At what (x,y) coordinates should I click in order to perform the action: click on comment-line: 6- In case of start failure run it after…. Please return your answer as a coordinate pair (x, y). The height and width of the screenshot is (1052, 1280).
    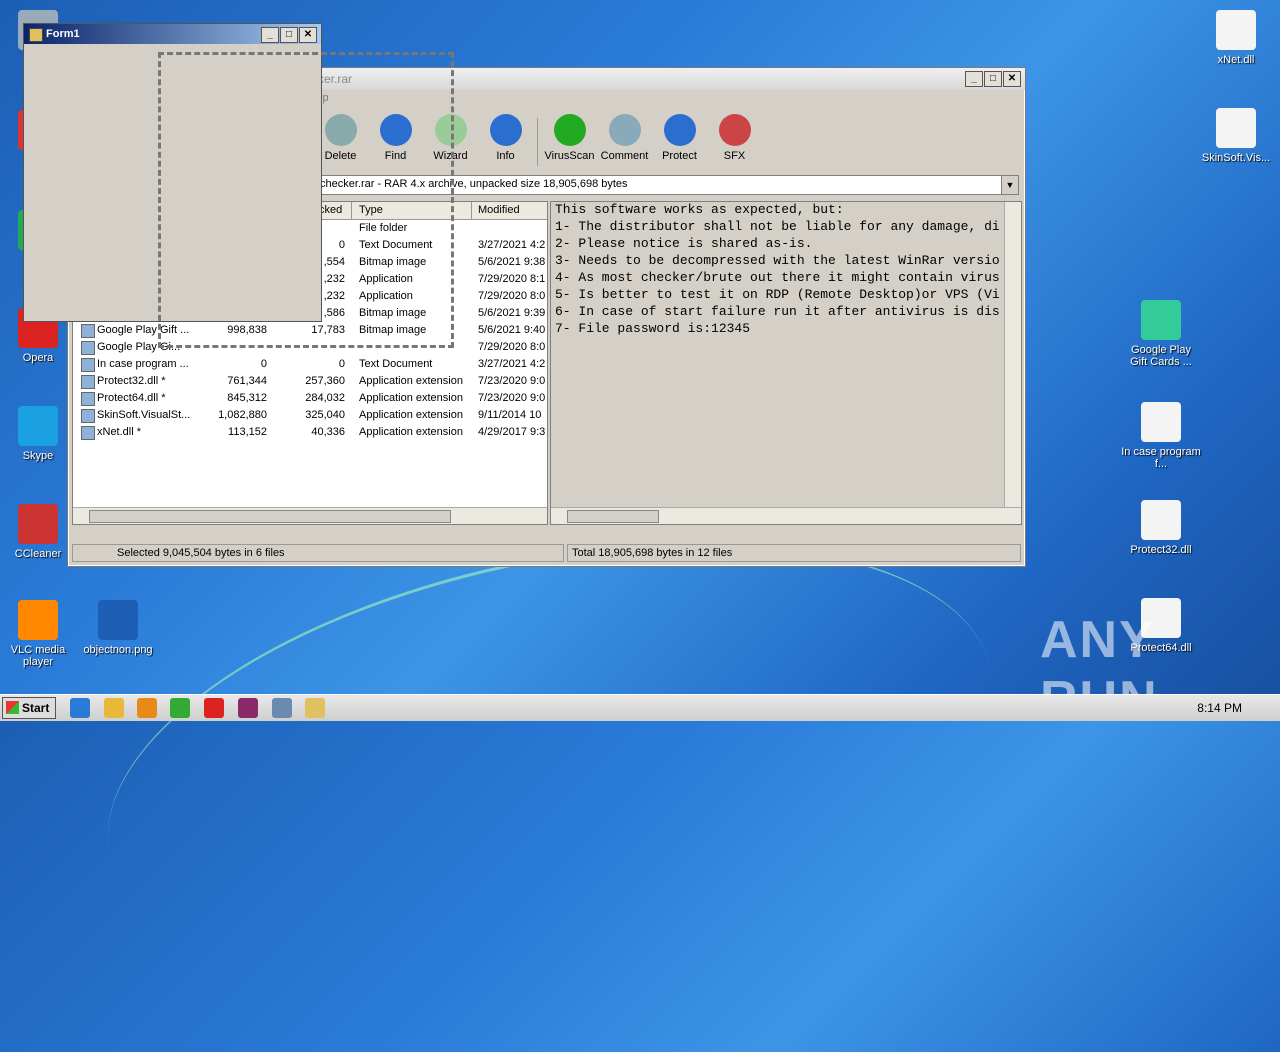
    Looking at the image, I should click on (777, 311).